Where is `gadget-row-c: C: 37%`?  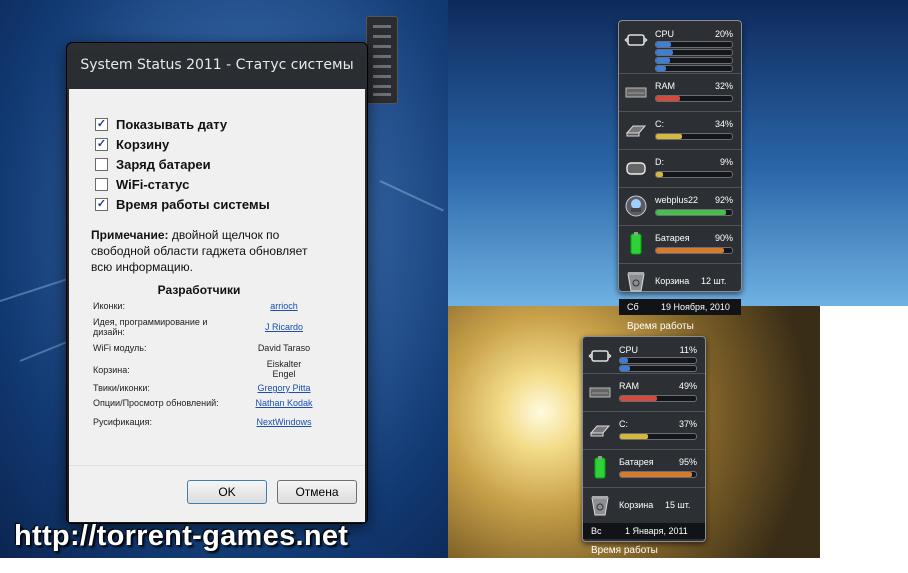
gadget-row-c: C: 37% is located at coordinates (644, 430).